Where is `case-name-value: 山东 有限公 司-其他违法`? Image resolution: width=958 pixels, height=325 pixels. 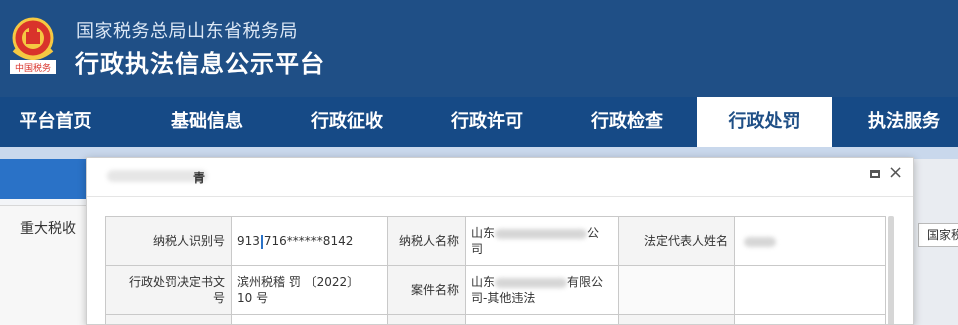 case-name-value: 山东 有限公 司-其他违法 is located at coordinates (542, 290).